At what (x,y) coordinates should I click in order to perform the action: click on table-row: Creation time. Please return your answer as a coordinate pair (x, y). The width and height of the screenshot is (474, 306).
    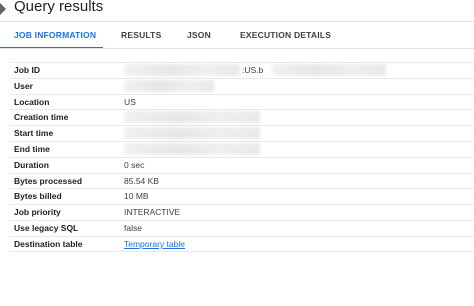
    Looking at the image, I should click on (242, 117).